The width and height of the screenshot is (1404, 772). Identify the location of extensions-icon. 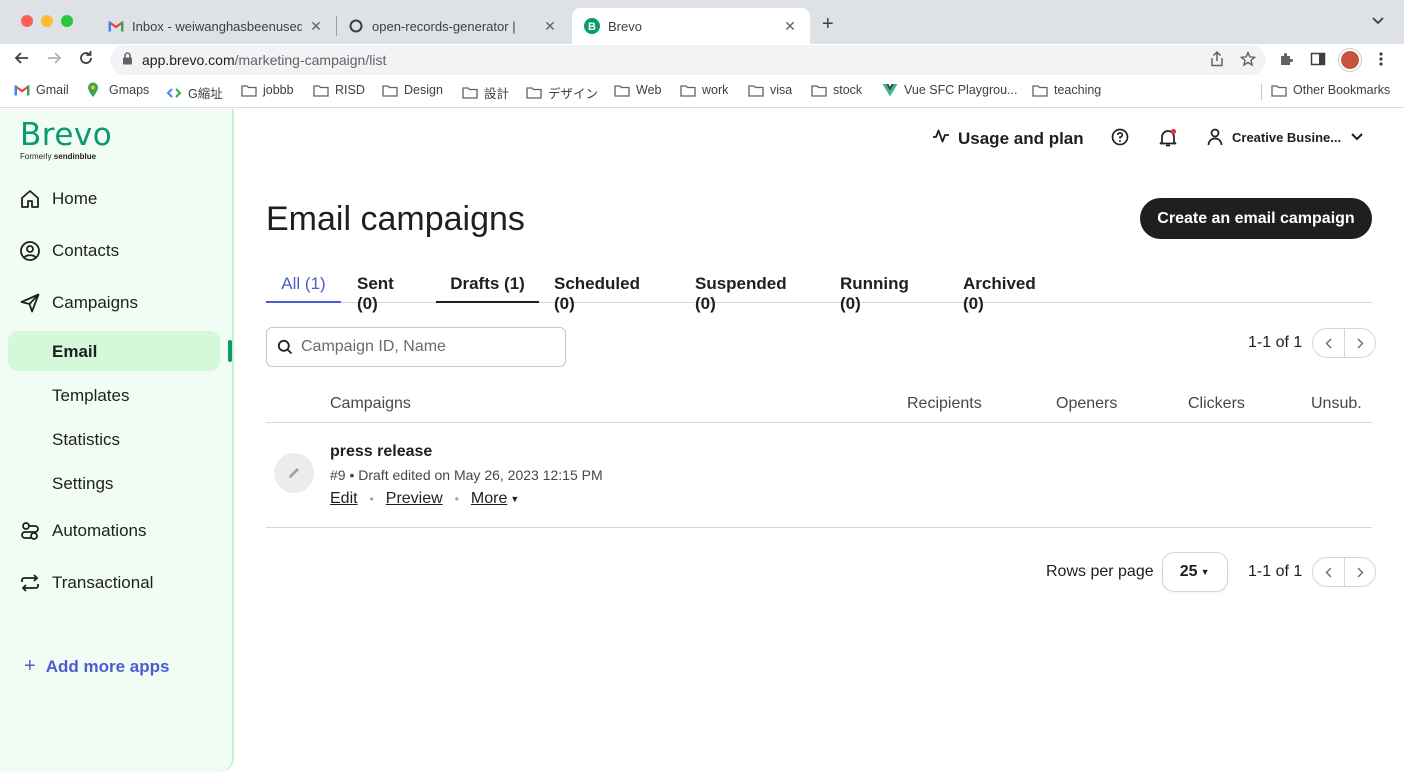
(1286, 61).